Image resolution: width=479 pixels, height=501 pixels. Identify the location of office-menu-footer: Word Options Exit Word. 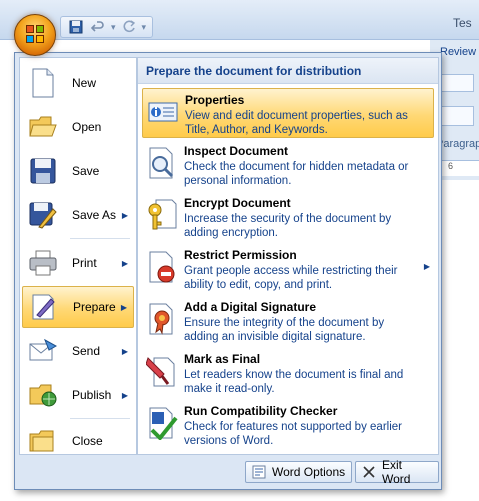
(229, 472).